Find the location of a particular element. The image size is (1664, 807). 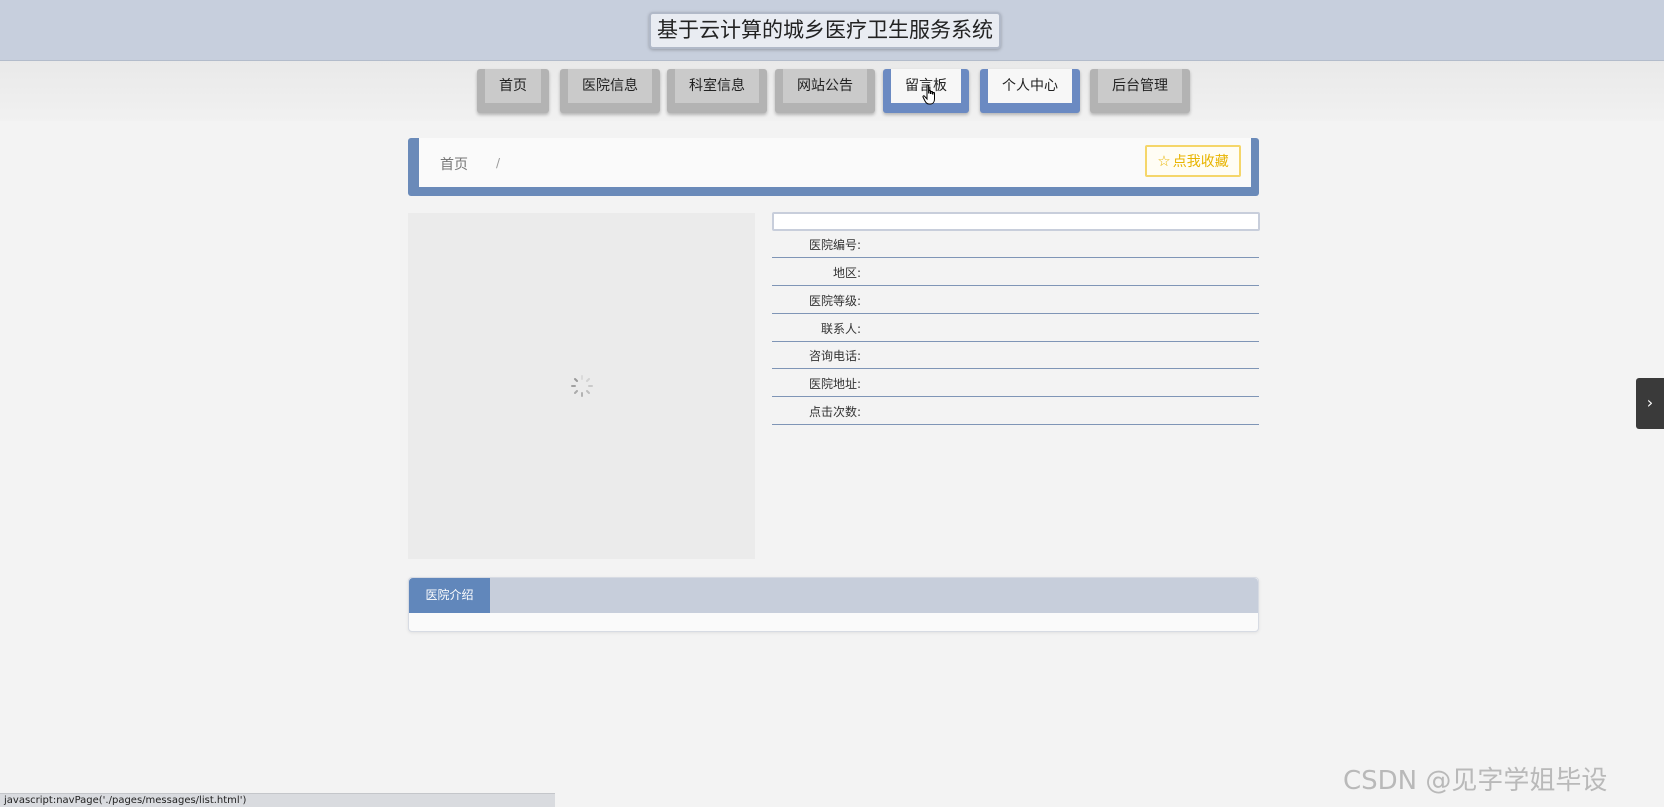

hospital-intro-panel: 医院介绍 is located at coordinates (833, 604).